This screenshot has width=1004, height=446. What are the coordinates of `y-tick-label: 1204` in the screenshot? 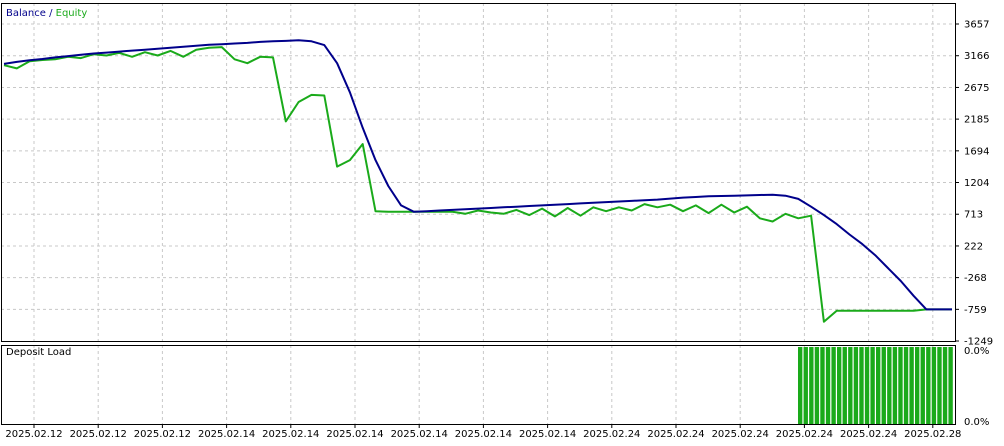 It's located at (976, 183).